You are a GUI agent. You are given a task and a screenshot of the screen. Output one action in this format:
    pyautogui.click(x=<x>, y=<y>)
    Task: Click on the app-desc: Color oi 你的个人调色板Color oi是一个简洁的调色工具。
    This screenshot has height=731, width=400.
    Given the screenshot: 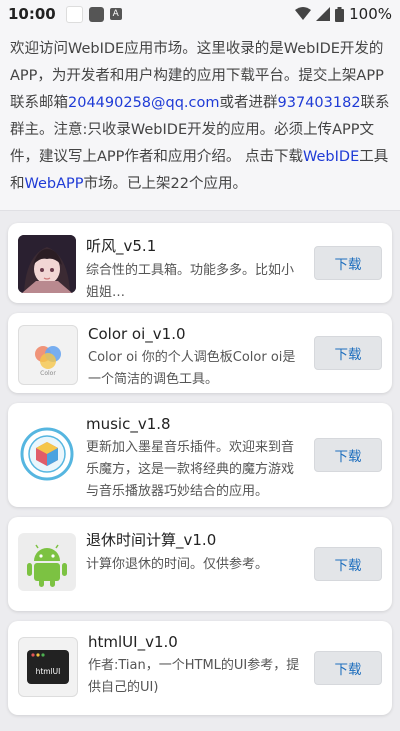 What is the action you would take?
    pyautogui.click(x=192, y=368)
    